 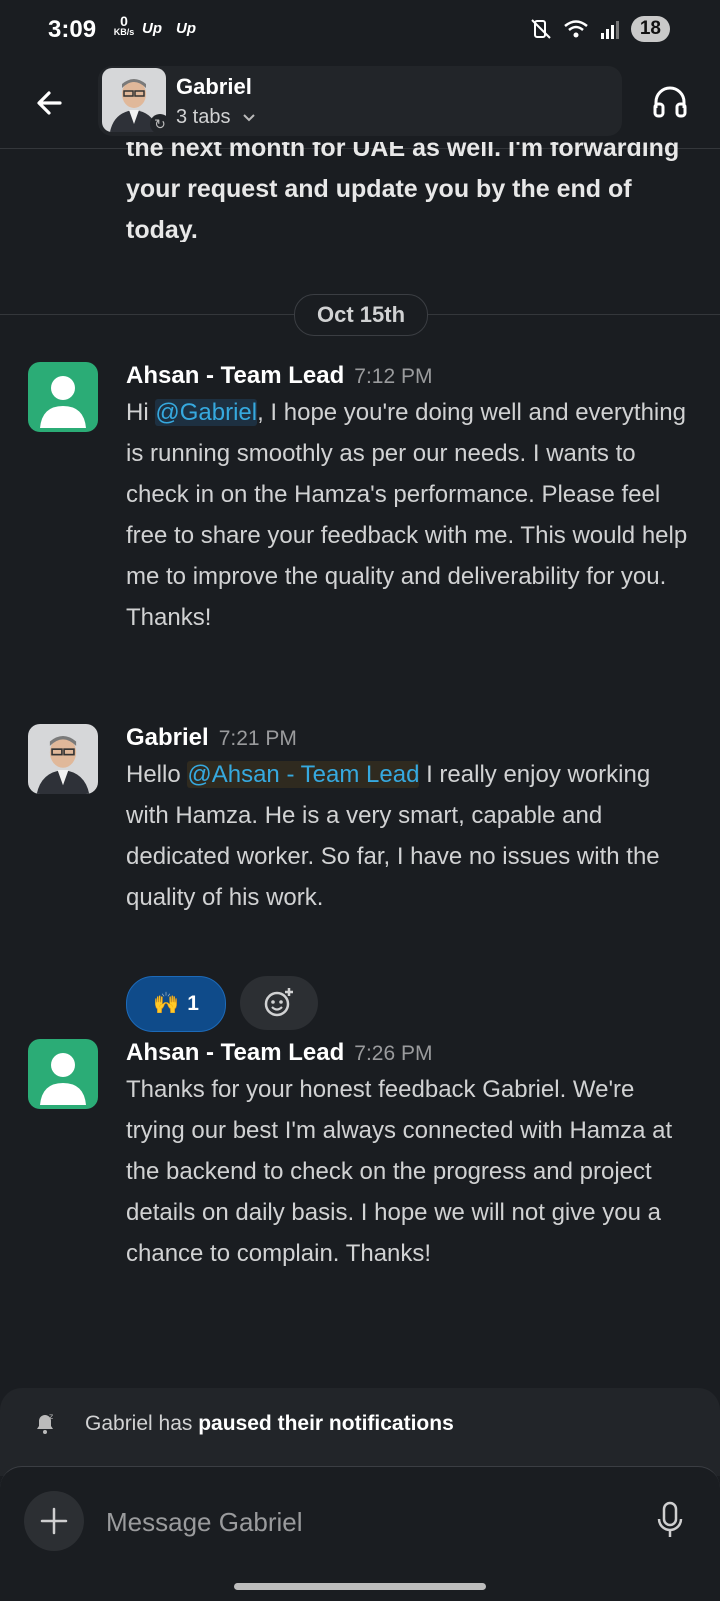 What do you see at coordinates (541, 29) in the screenshot?
I see `mute-vibrate-icon` at bounding box center [541, 29].